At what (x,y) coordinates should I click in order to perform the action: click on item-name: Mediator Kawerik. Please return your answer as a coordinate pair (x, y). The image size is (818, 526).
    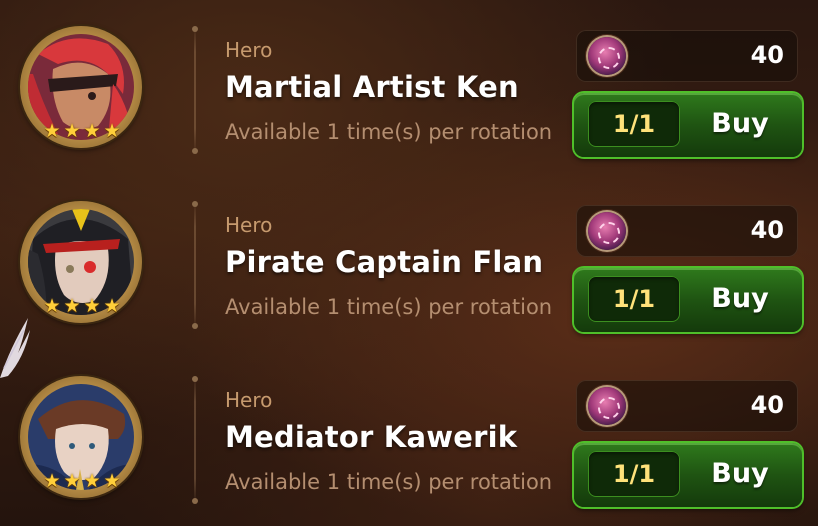
    Looking at the image, I should click on (371, 437).